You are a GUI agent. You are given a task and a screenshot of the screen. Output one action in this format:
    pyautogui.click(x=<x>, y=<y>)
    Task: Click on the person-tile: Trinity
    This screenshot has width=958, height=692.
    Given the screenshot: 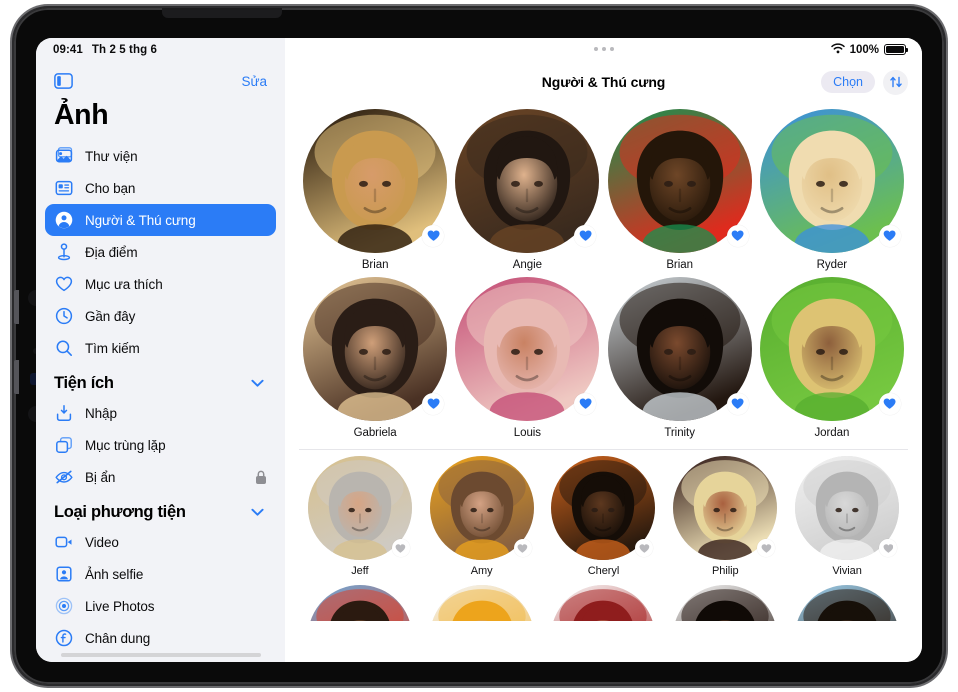 What is the action you would take?
    pyautogui.click(x=679, y=358)
    